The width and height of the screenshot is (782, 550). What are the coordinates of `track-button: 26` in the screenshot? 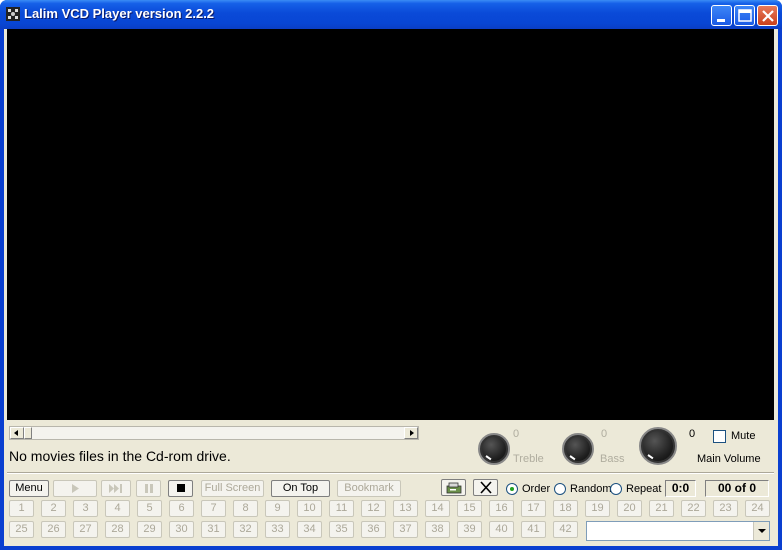 It's located at (53, 529).